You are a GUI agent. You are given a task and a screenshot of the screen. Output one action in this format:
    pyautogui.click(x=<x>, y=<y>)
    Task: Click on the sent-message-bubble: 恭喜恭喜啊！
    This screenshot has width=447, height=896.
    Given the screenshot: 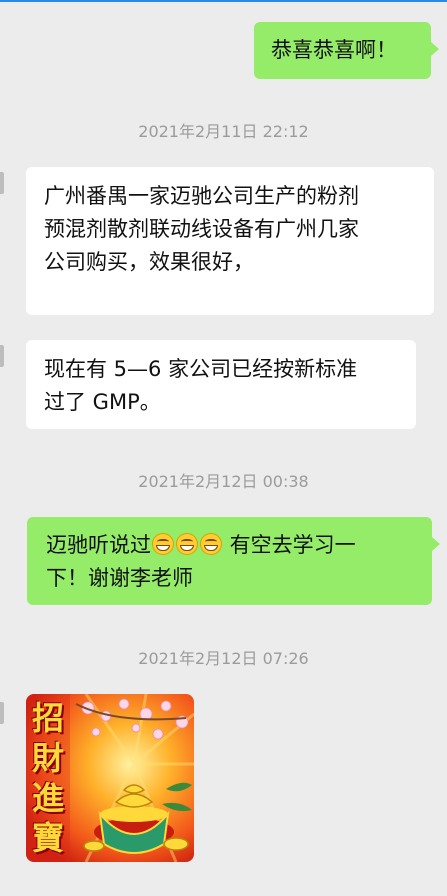 What is the action you would take?
    pyautogui.click(x=342, y=50)
    